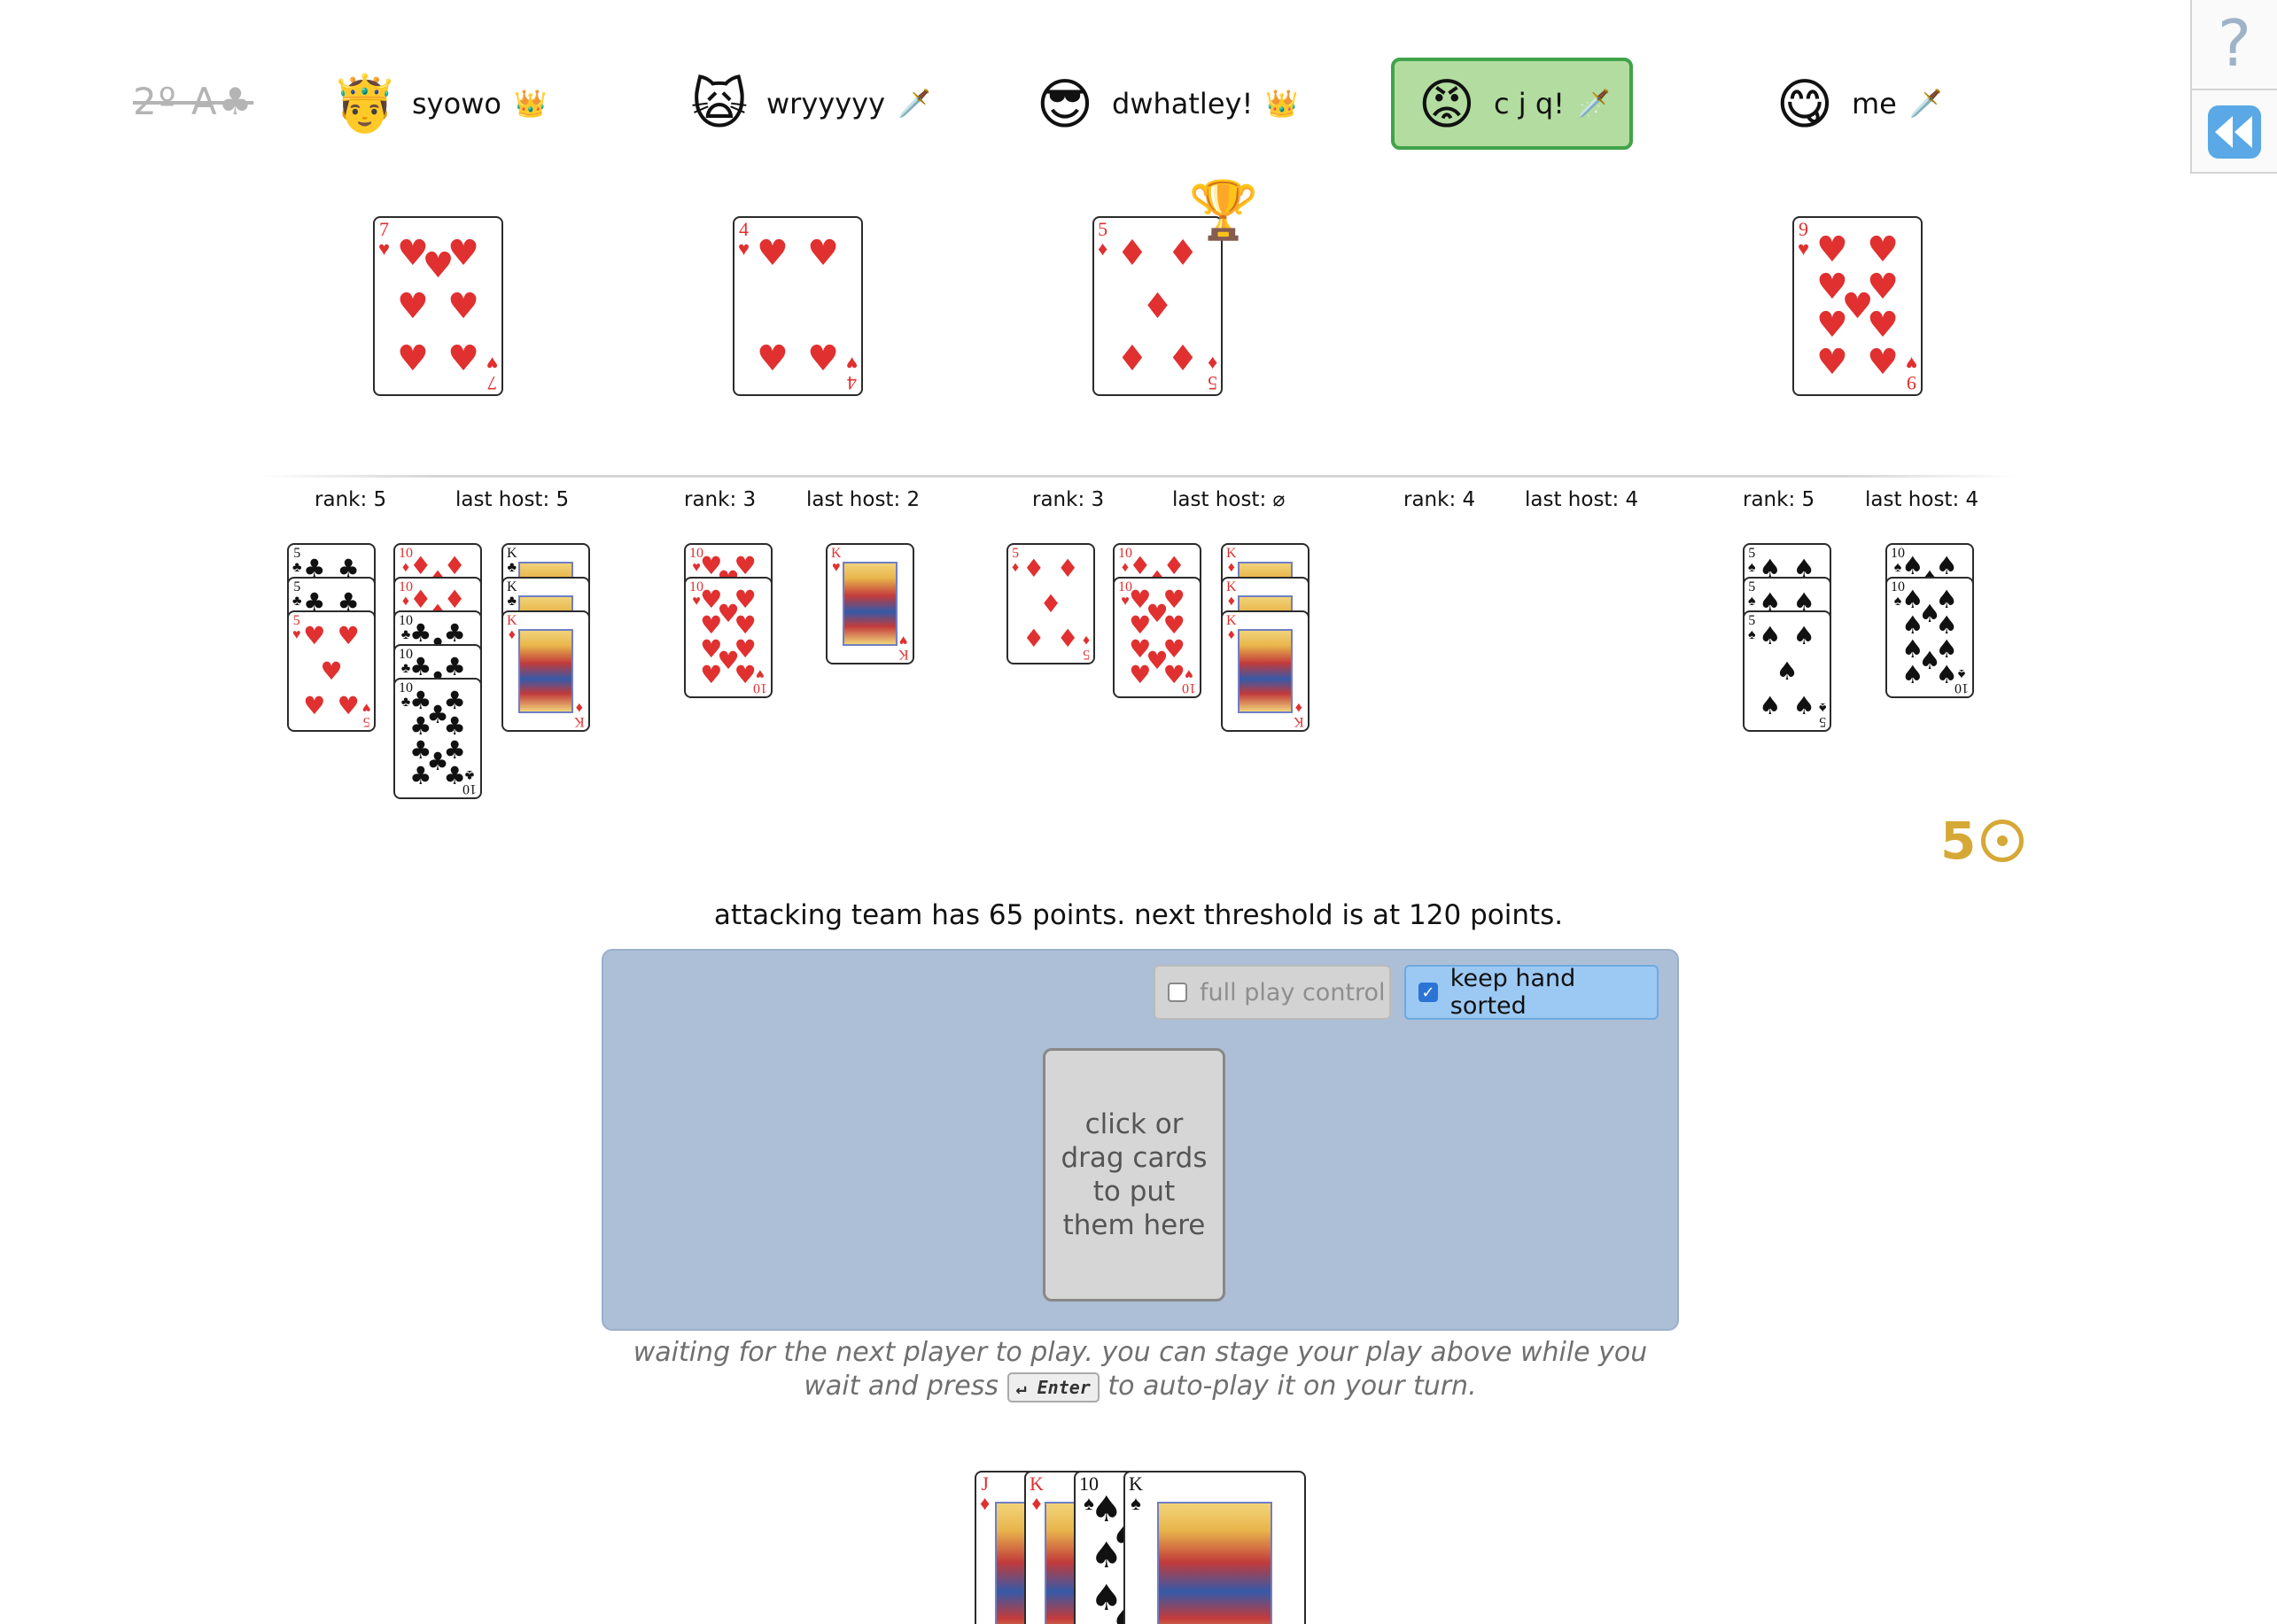 This screenshot has height=1624, width=2277. Describe the element at coordinates (1050, 604) in the screenshot. I see `point-card: 5 ♦ 5 ♦ ♦ ♦ ♦ ♦ ♦` at that location.